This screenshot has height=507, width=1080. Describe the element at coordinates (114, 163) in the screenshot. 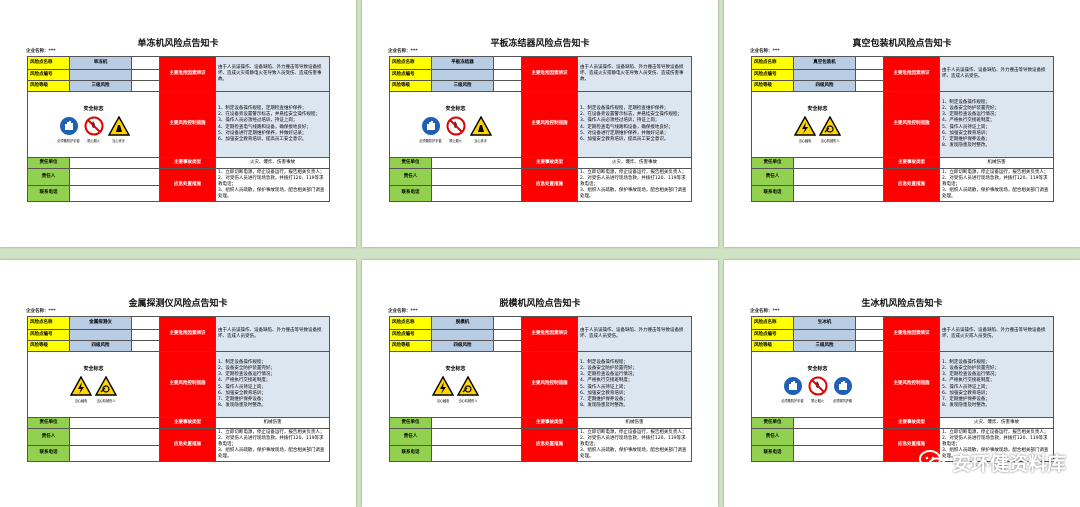

I see `resp-unit-value` at that location.